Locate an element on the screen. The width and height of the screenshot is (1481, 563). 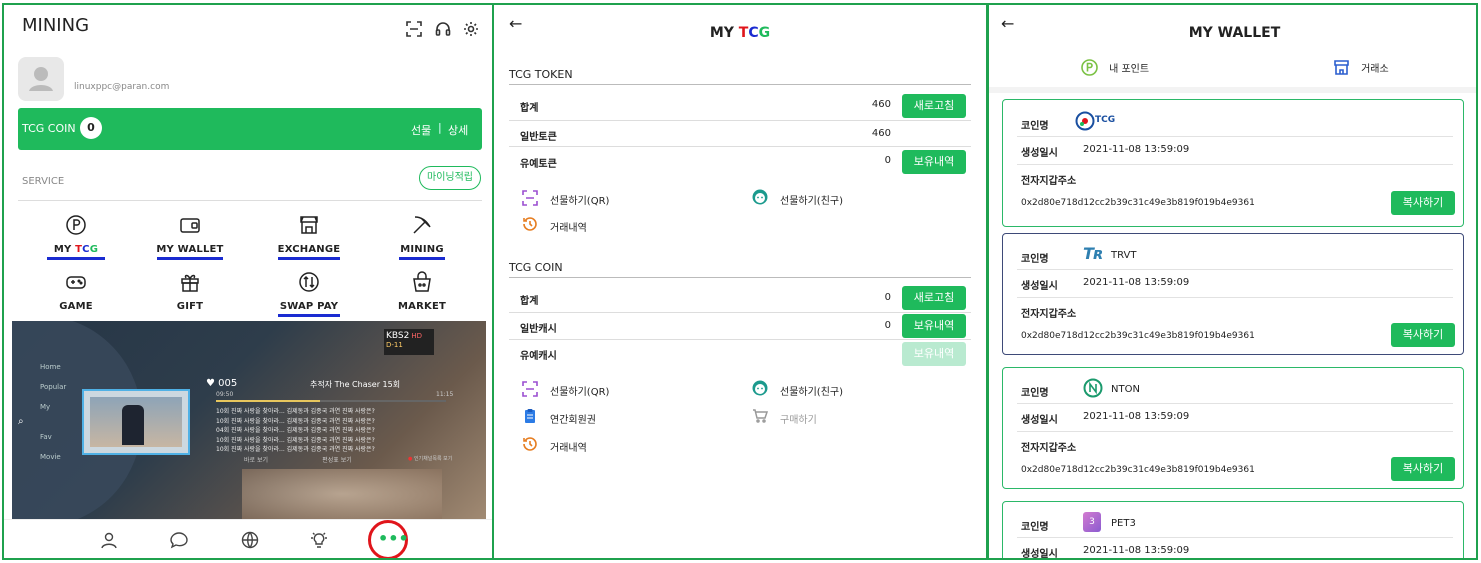
menu-item: Fav is located at coordinates (46, 437).